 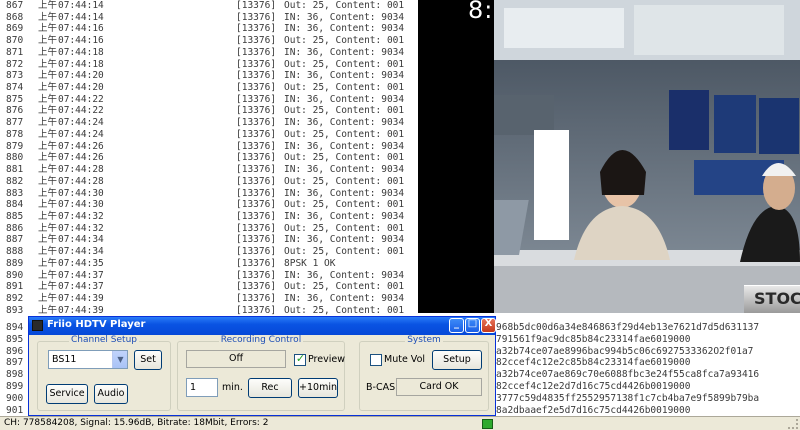 What do you see at coordinates (262, 326) in the screenshot?
I see `title-bar: Friio HDTV Player _ □ X` at bounding box center [262, 326].